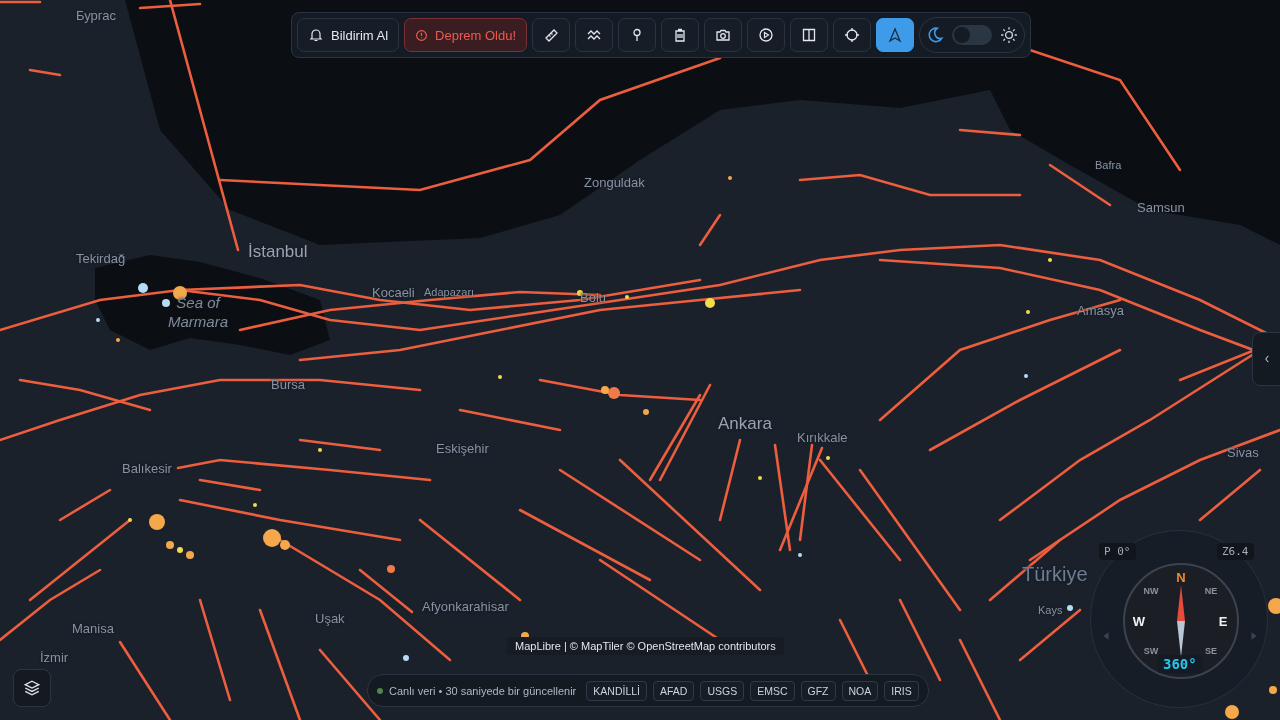 This screenshot has width=1280, height=720. Describe the element at coordinates (614, 182) in the screenshot. I see `map-label: Zonguldak` at that location.